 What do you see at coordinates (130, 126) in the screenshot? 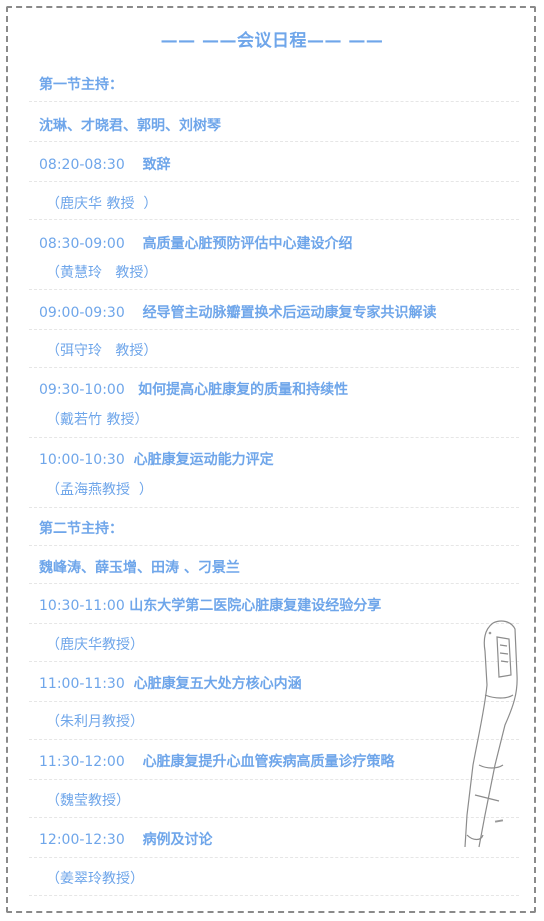
I see `session1-hosts: 沈琳、才晓君、郭明、刘树琴` at bounding box center [130, 126].